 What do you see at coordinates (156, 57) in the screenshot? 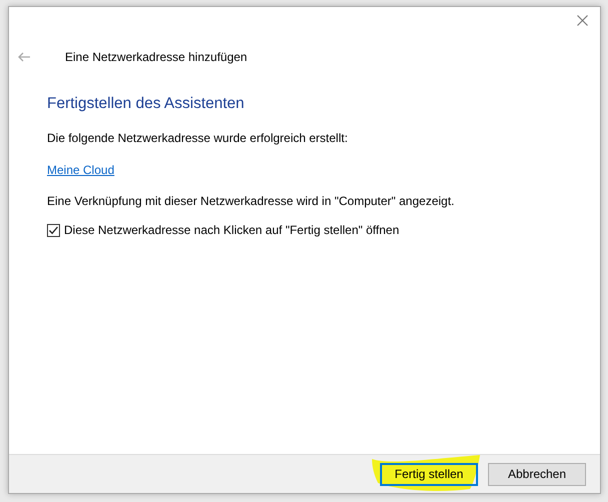
I see `dialog-title: Eine Netzwerkadresse hinzufügen` at bounding box center [156, 57].